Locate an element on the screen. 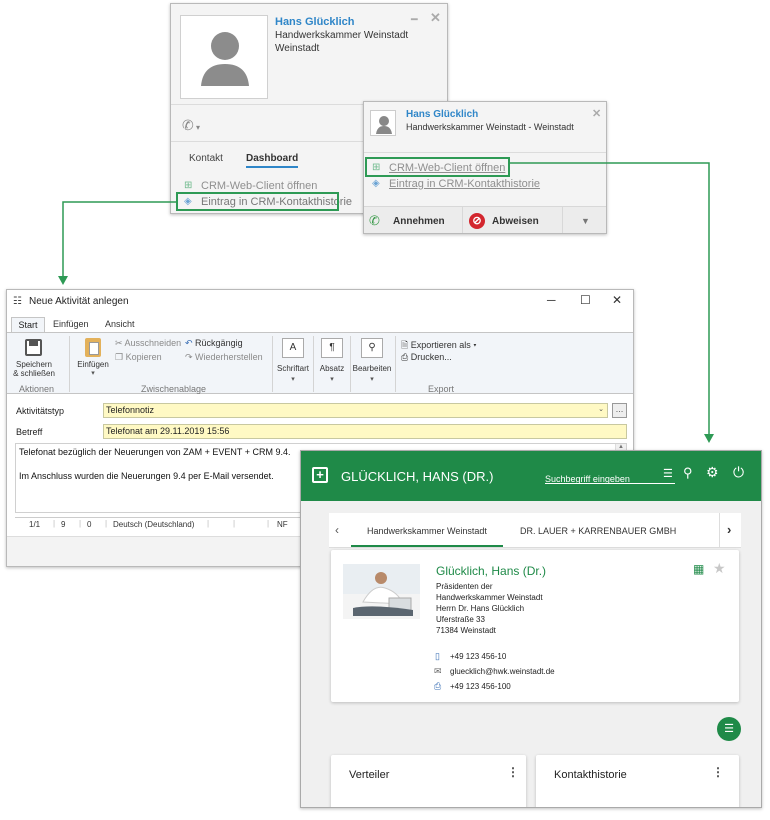  tab-lauer-karrenbauer: DR. LAUER + KARRENBAUER GMBH is located at coordinates (598, 531).